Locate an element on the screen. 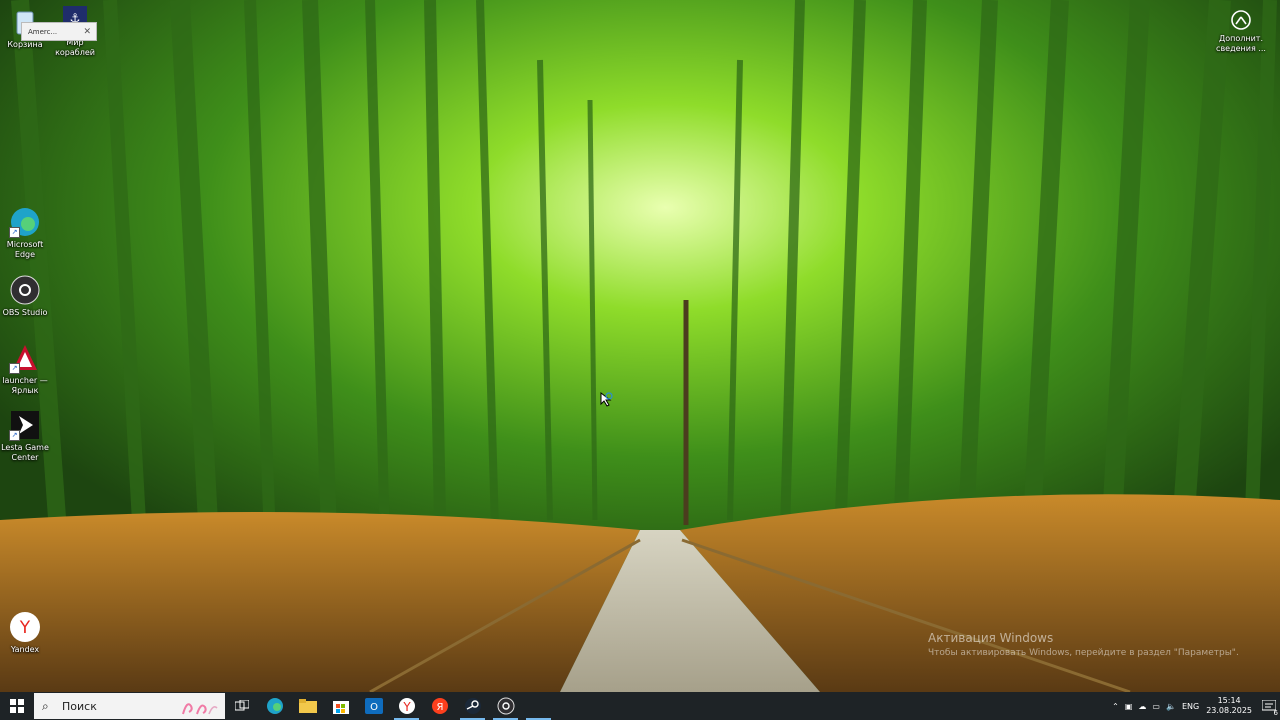 The image size is (1280, 720). taskbar-app-outlook: O is located at coordinates (373, 706).